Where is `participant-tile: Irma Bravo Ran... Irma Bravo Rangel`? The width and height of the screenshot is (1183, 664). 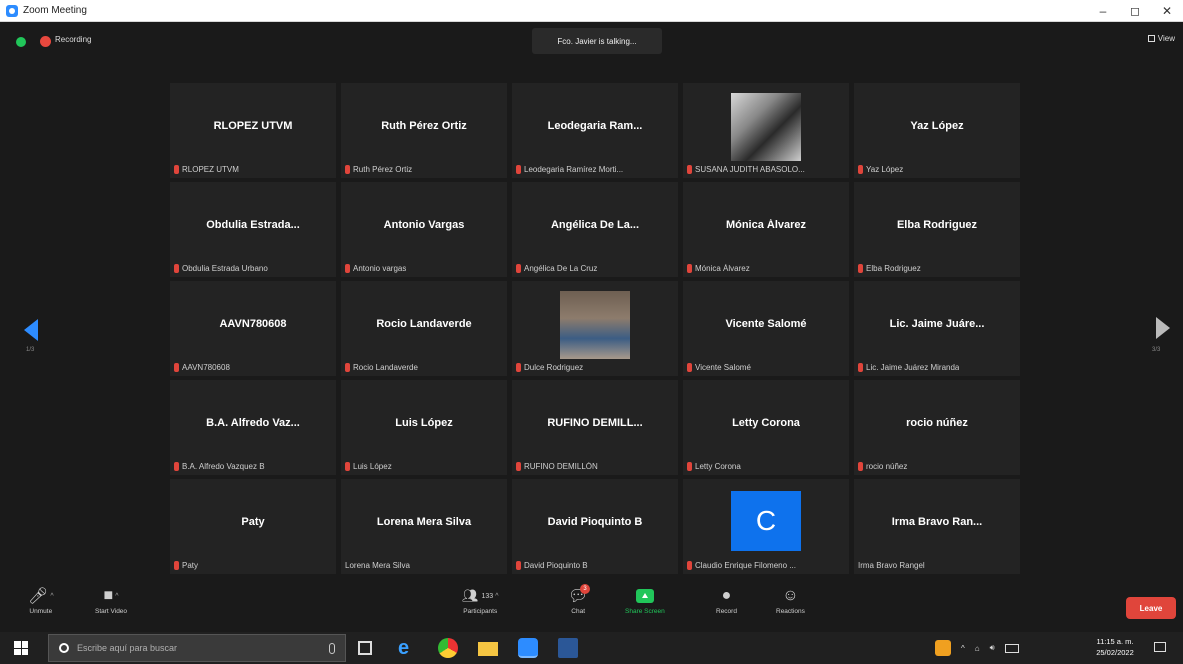
participant-tile: Irma Bravo Ran... Irma Bravo Rangel is located at coordinates (937, 526).